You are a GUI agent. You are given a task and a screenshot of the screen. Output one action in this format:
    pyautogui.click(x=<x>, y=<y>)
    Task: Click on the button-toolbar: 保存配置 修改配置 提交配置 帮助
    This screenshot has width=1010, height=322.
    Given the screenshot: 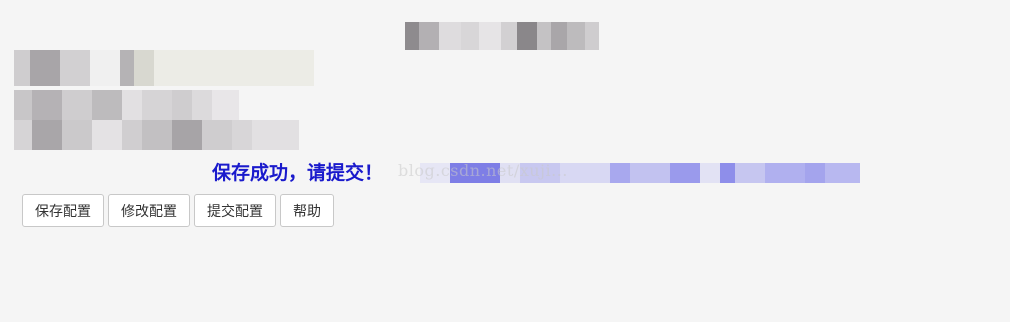 What is the action you would take?
    pyautogui.click(x=178, y=210)
    